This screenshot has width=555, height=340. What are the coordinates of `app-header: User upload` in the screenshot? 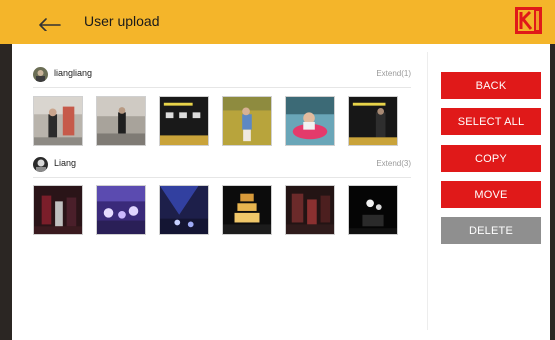 It's located at (277, 22).